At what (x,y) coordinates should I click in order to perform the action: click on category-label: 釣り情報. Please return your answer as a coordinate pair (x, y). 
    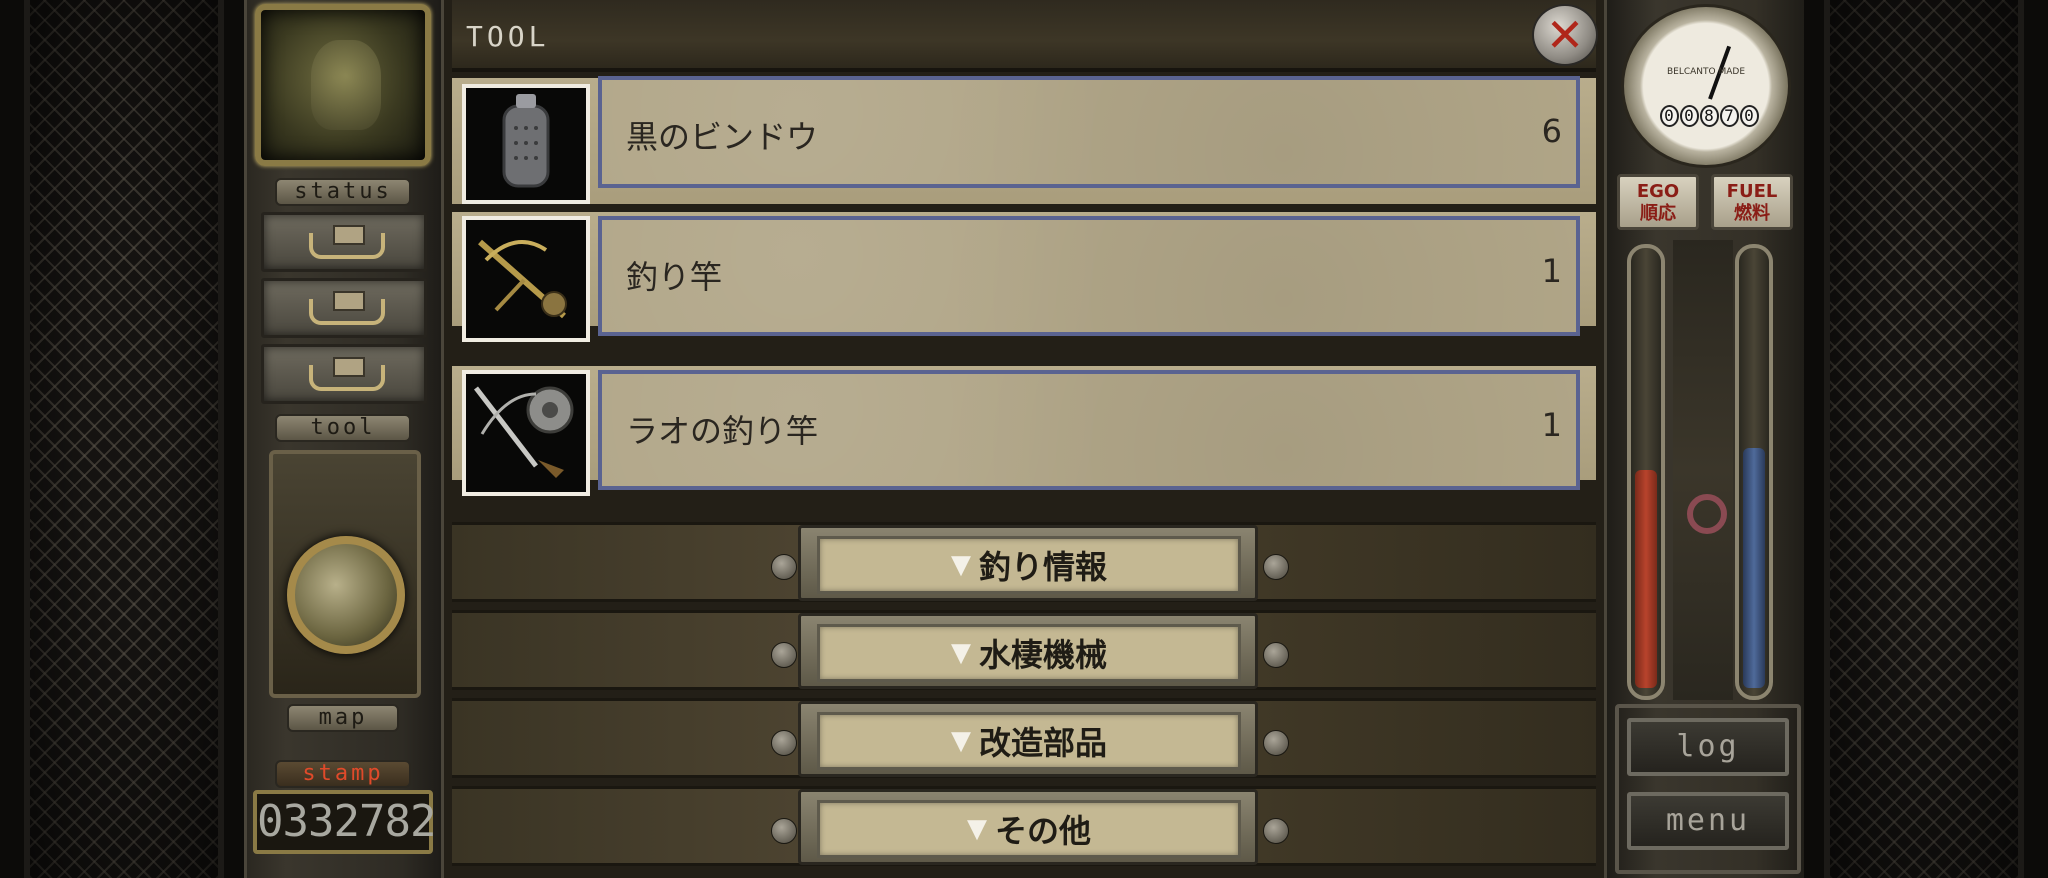
    Looking at the image, I should click on (1042, 567).